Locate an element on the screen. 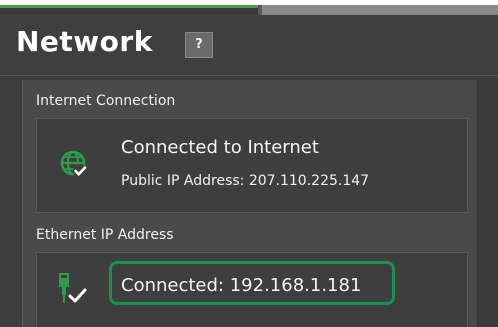  tab-strip is located at coordinates (249, 10).